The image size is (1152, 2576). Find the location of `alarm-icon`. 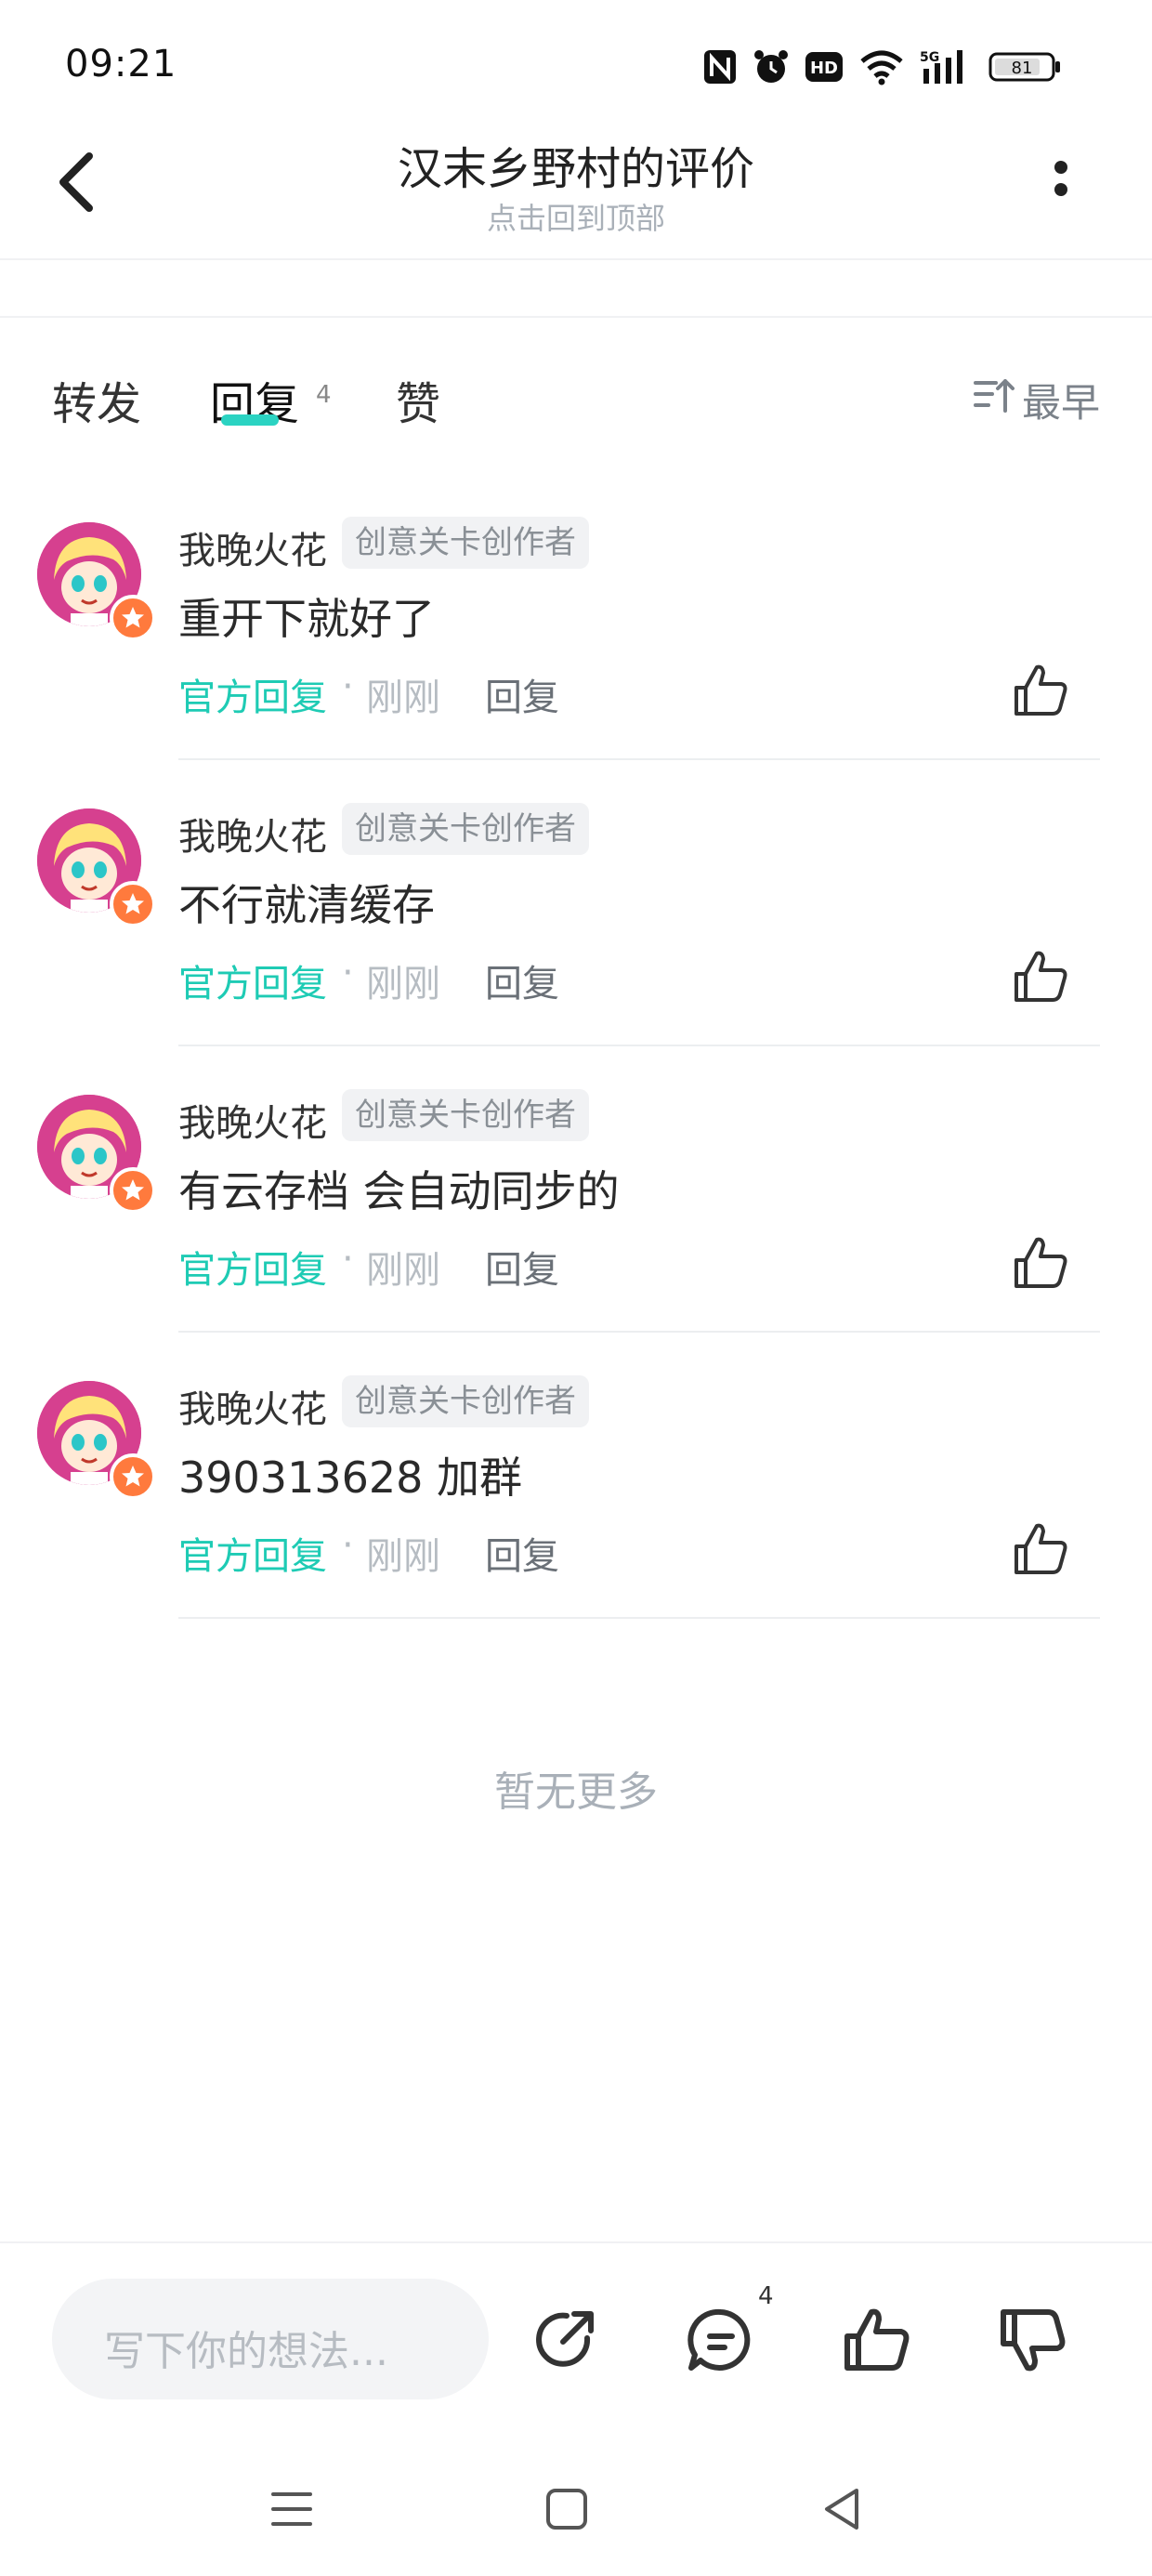

alarm-icon is located at coordinates (771, 66).